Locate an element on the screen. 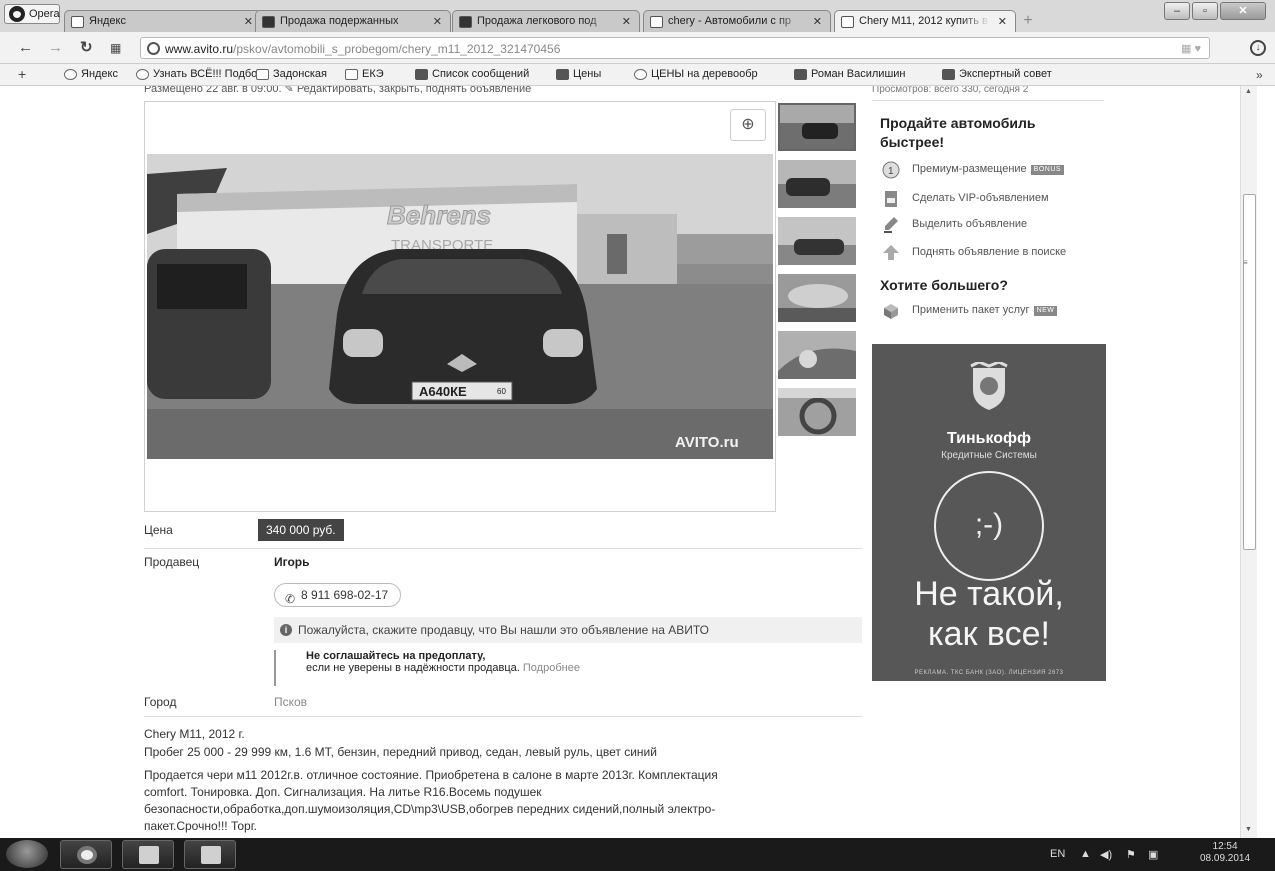 The width and height of the screenshot is (1275, 871). yandex-icon is located at coordinates (70, 74).